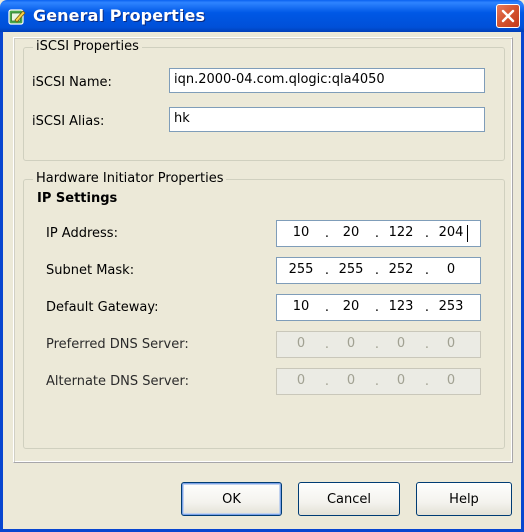  I want to click on ip-field-label: Default Gateway:, so click(102, 307).